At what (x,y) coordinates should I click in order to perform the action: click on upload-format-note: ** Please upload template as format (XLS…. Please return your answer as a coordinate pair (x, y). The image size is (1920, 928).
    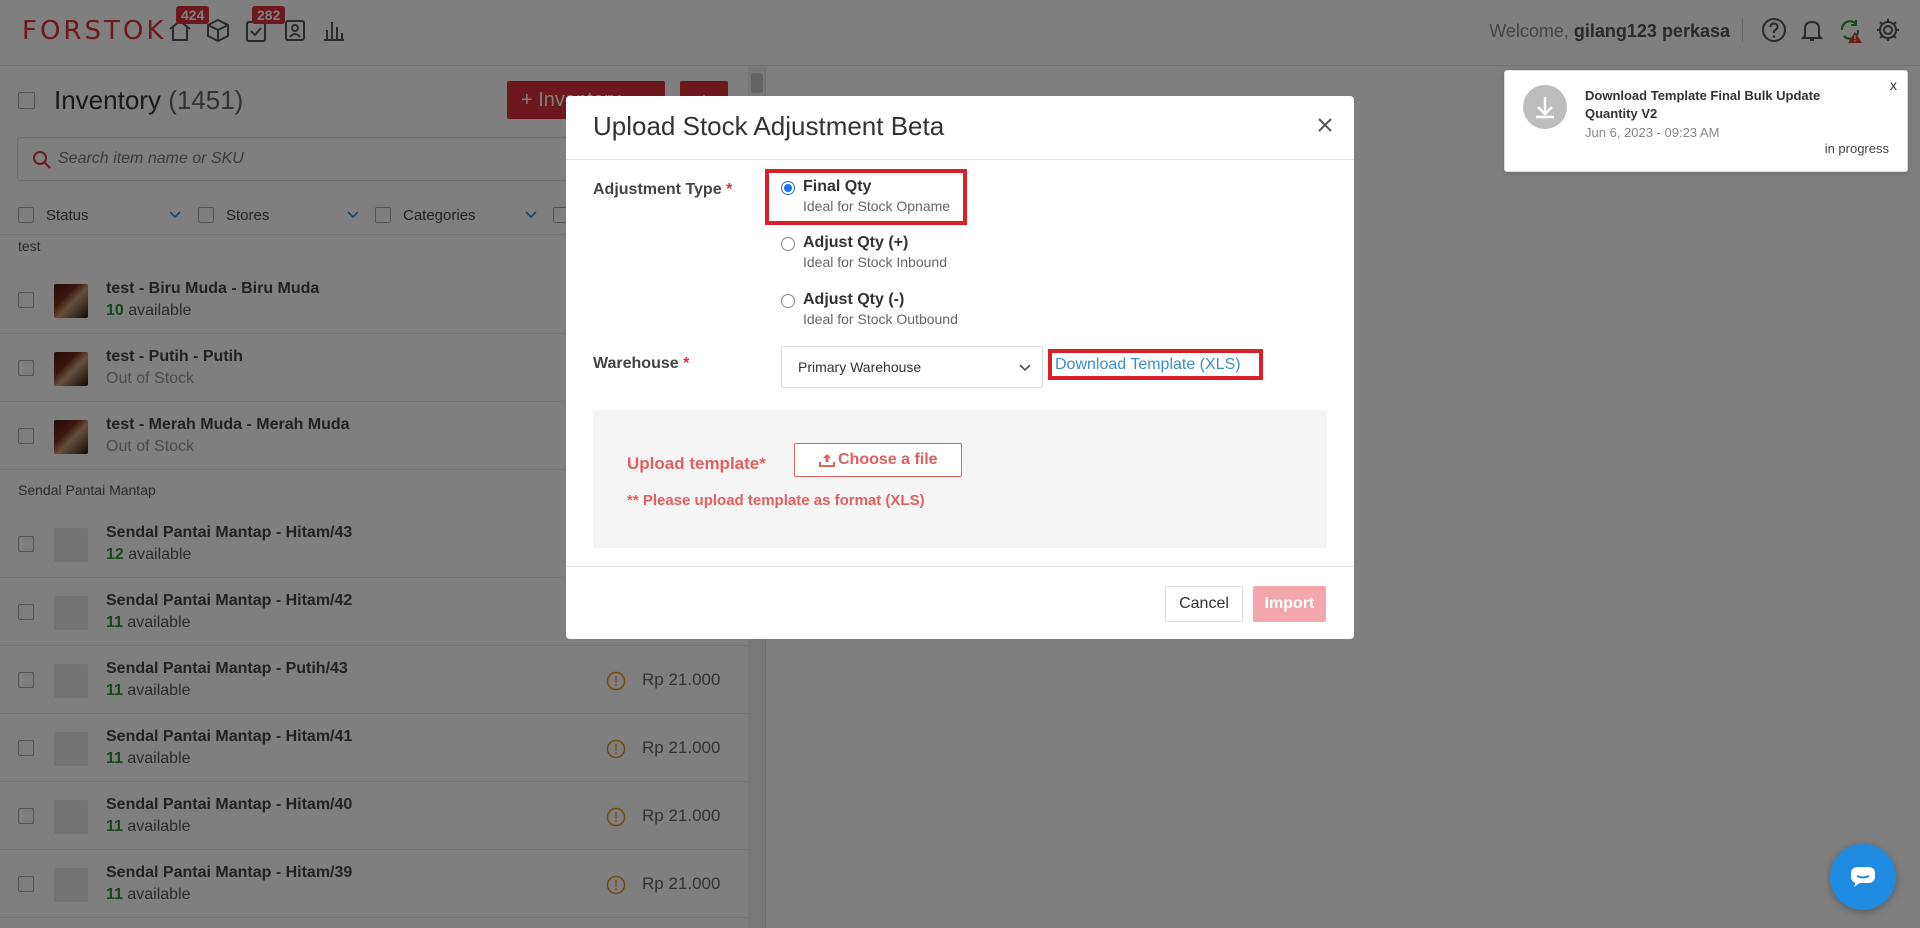
    Looking at the image, I should click on (776, 500).